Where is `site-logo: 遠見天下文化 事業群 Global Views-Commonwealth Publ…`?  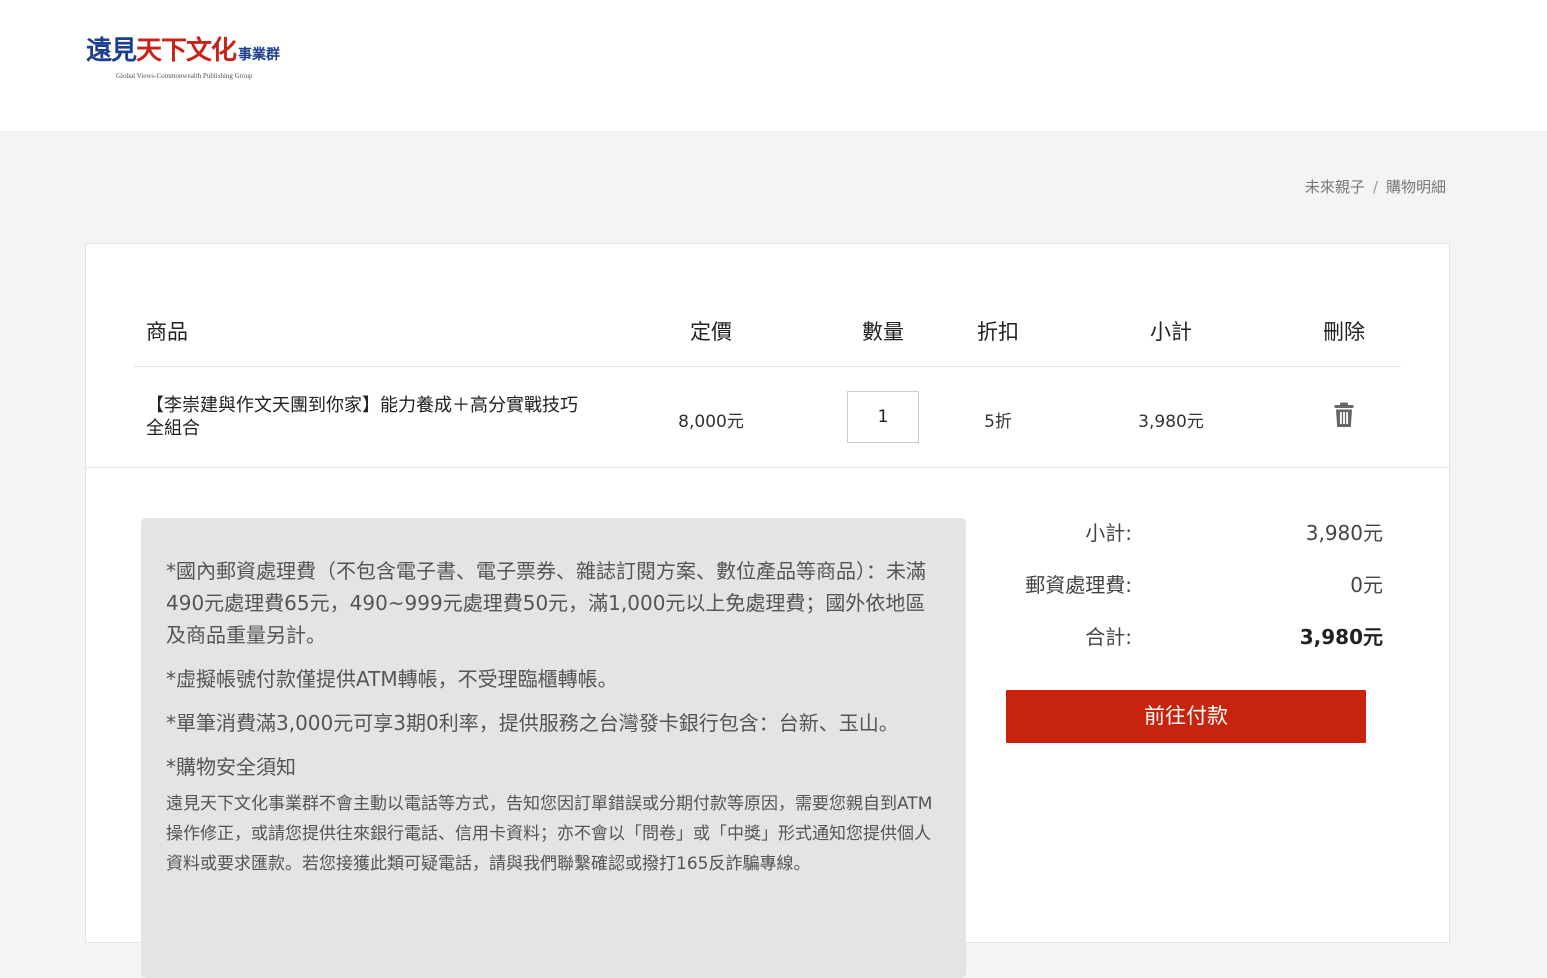
site-logo: 遠見天下文化 事業群 Global Views-Commonwealth Publ… is located at coordinates (183, 58).